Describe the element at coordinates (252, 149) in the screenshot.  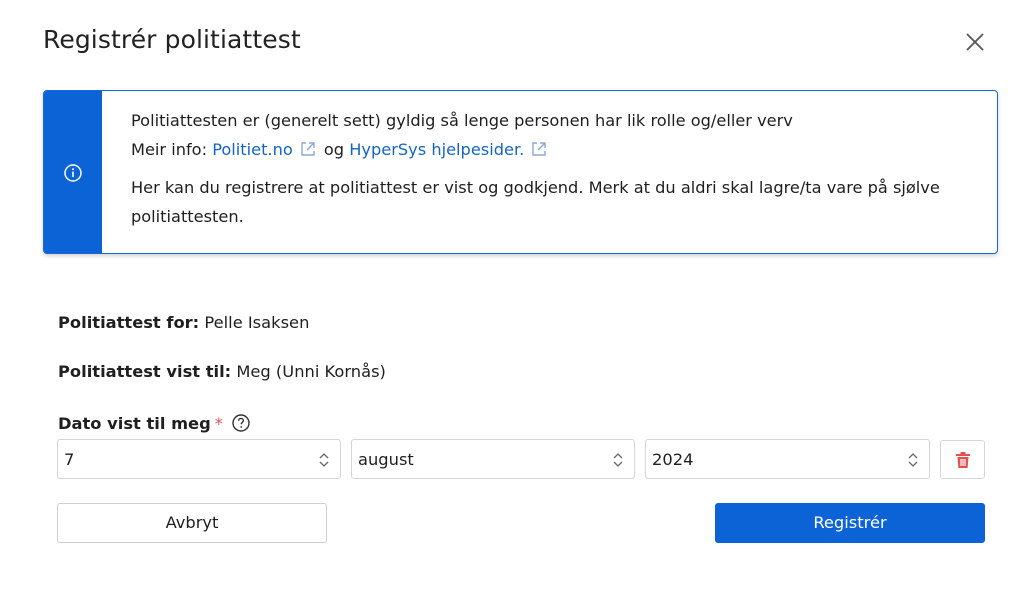
I see `politiet-link: Politiet.no` at that location.